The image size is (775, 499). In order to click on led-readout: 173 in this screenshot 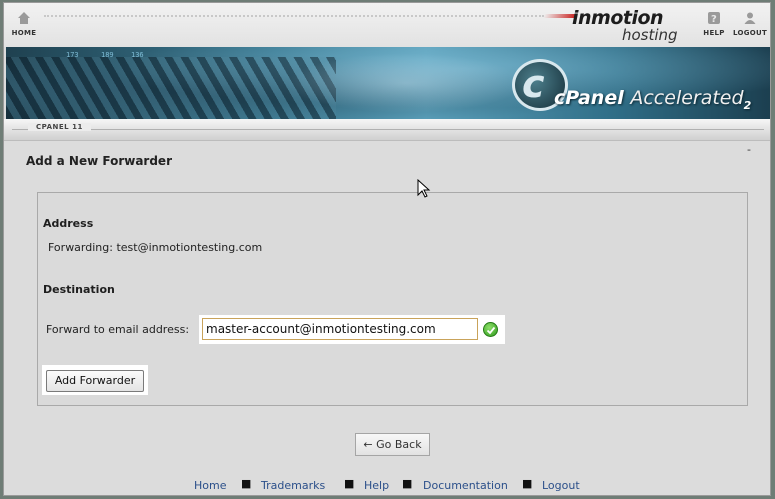, I will do `click(72, 55)`.